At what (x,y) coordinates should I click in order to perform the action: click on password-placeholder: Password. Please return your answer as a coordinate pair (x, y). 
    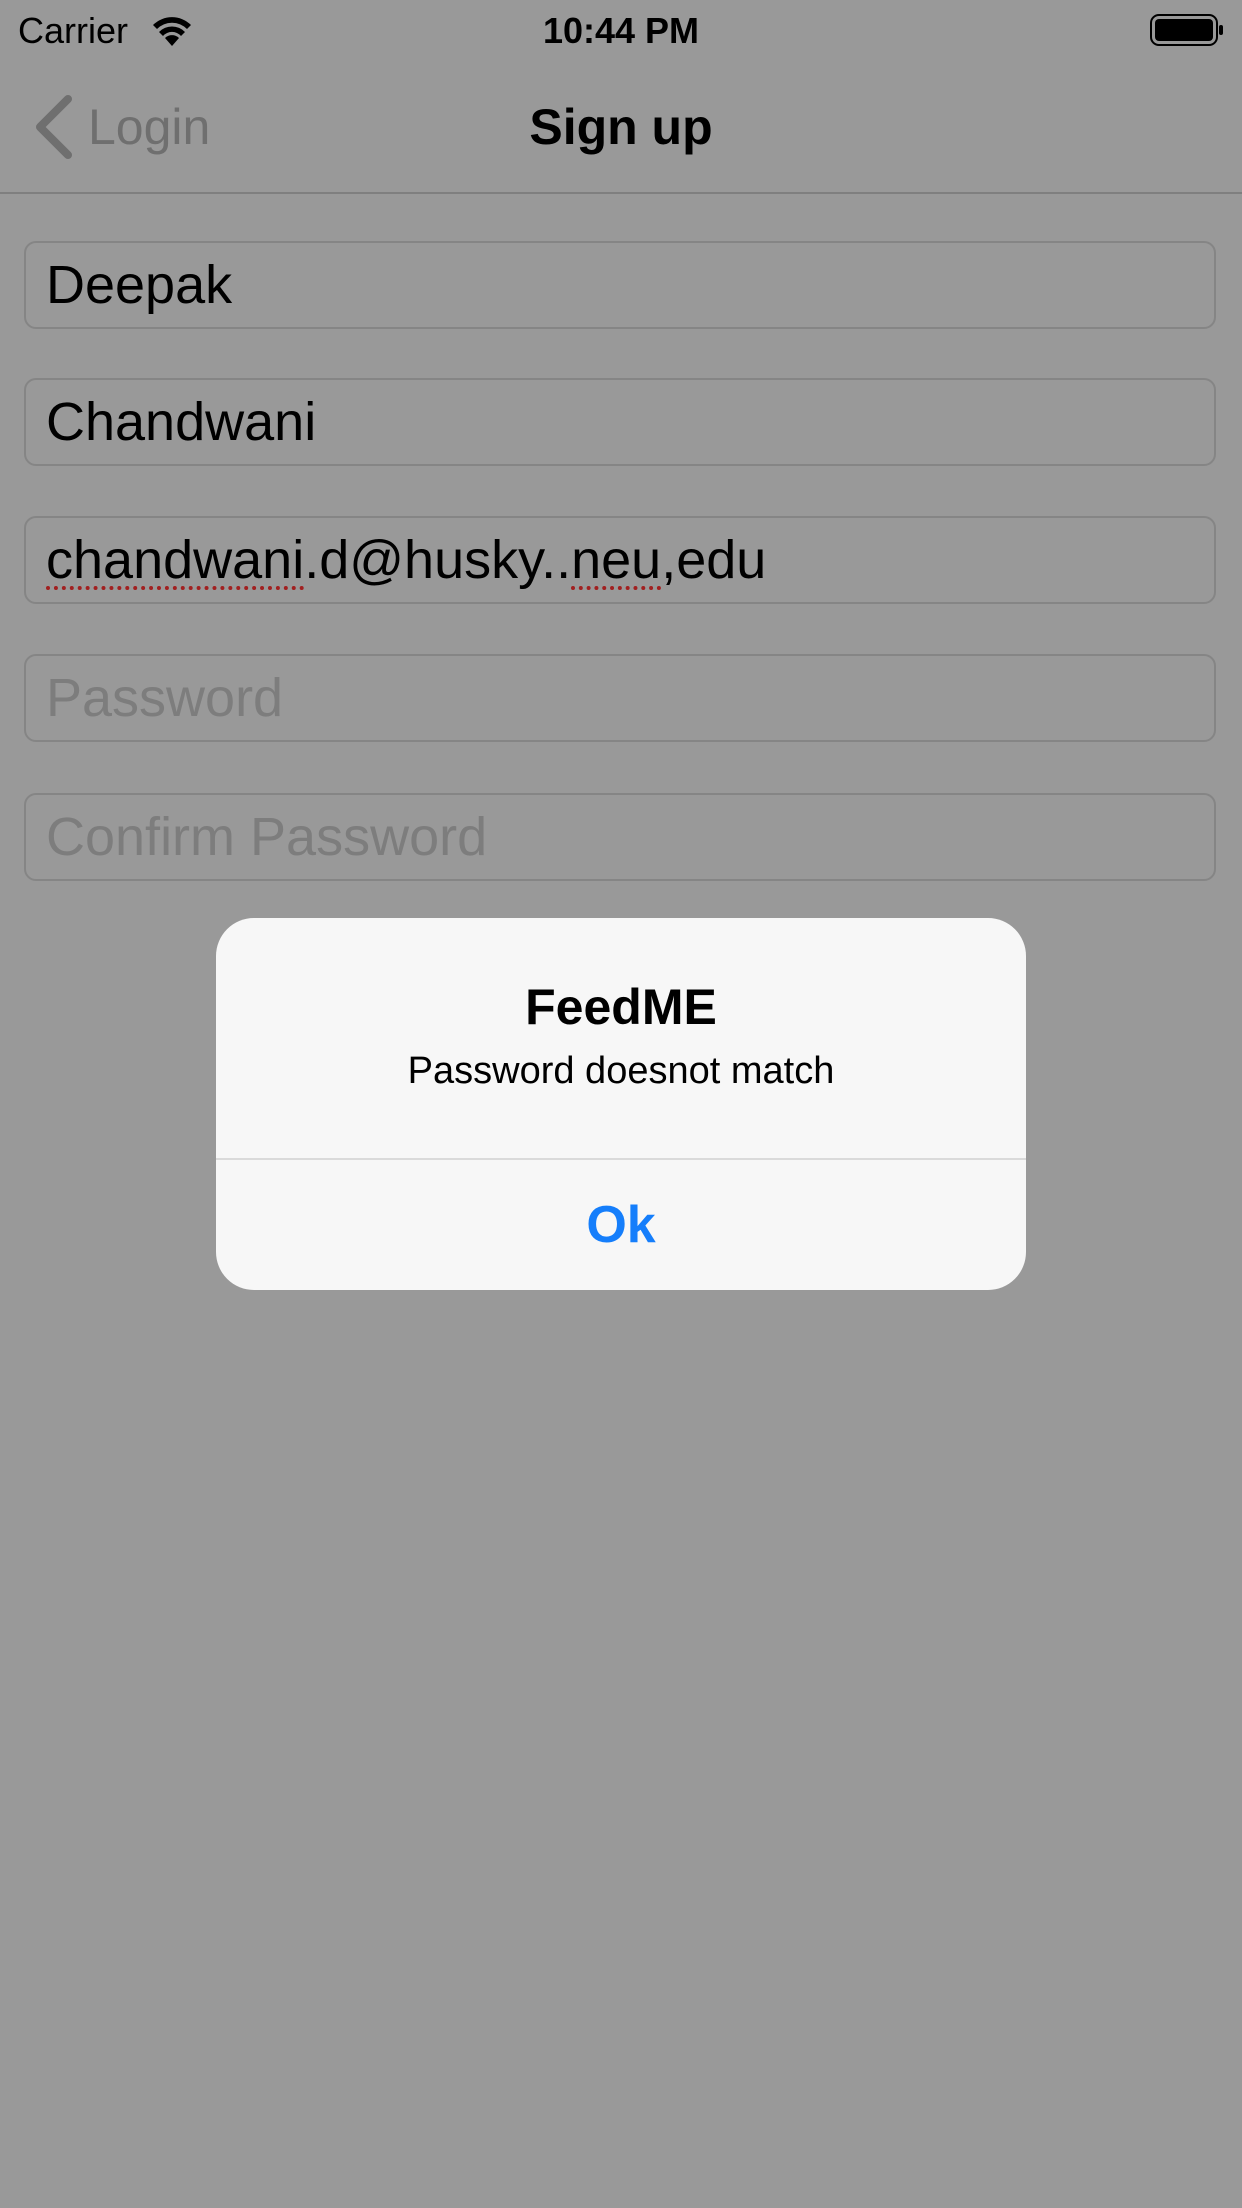
    Looking at the image, I should click on (165, 698).